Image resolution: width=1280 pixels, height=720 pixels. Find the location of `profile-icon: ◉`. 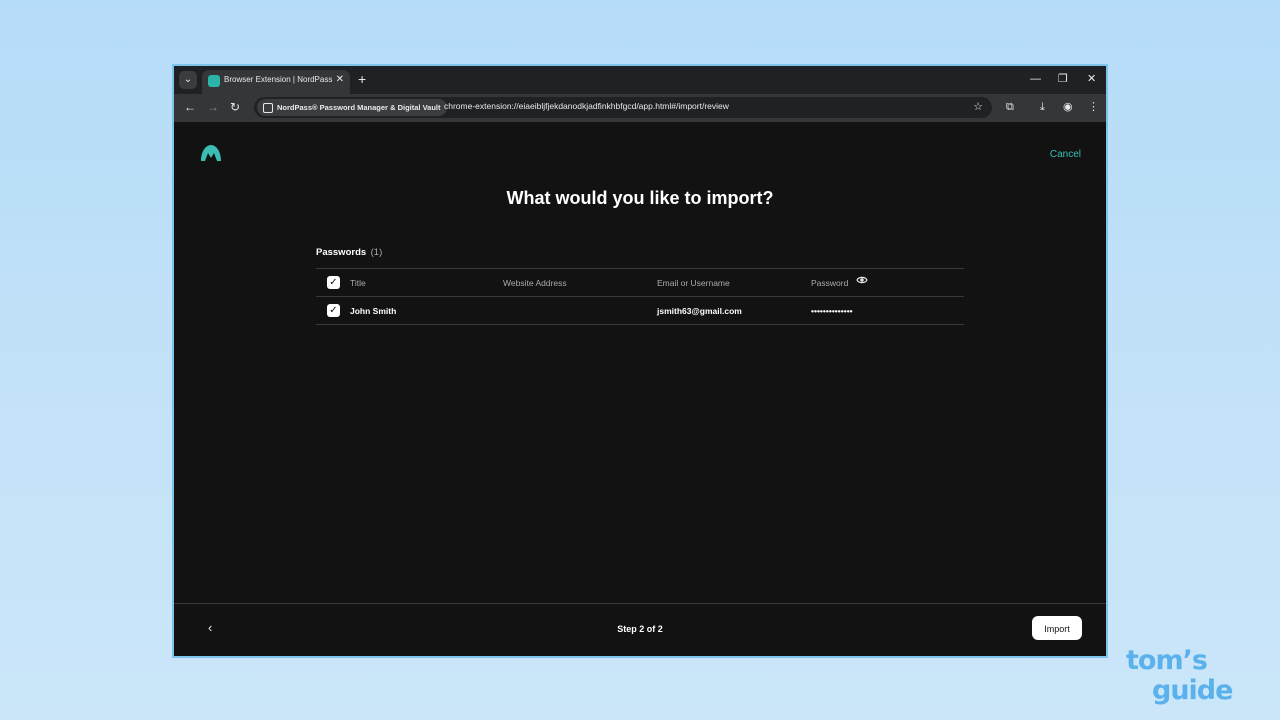

profile-icon: ◉ is located at coordinates (1068, 107).